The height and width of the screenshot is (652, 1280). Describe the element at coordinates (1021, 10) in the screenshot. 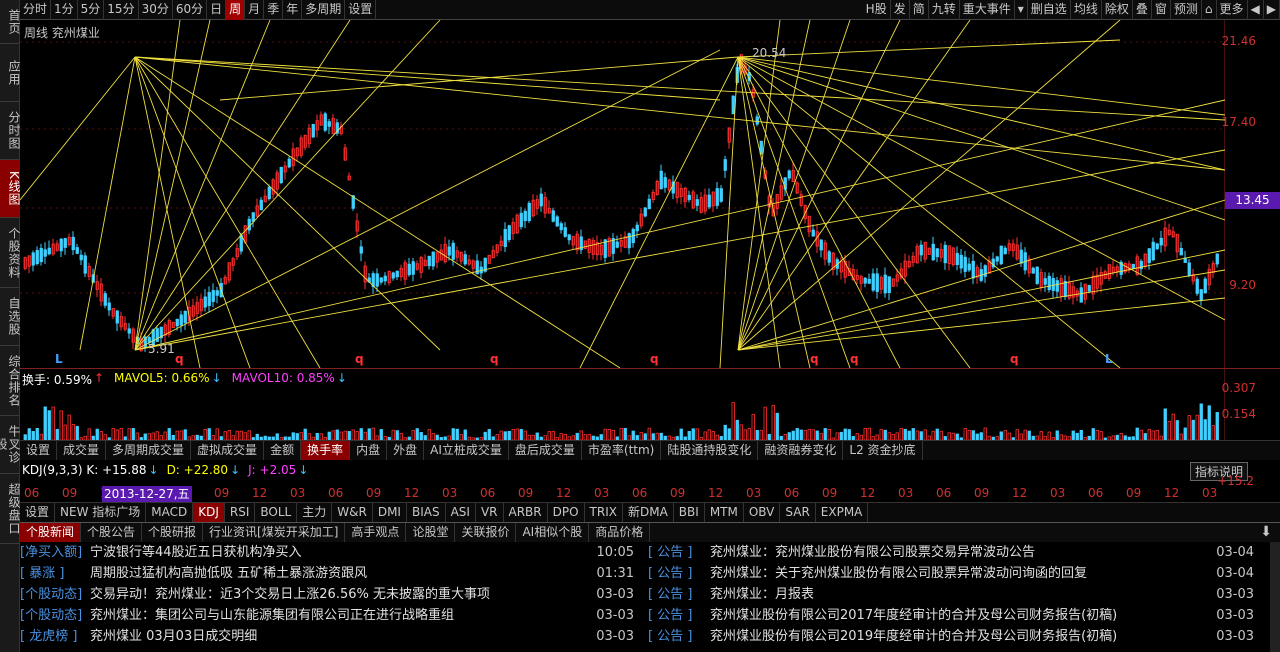

I see `toolbar-right-button-5: ▾` at that location.